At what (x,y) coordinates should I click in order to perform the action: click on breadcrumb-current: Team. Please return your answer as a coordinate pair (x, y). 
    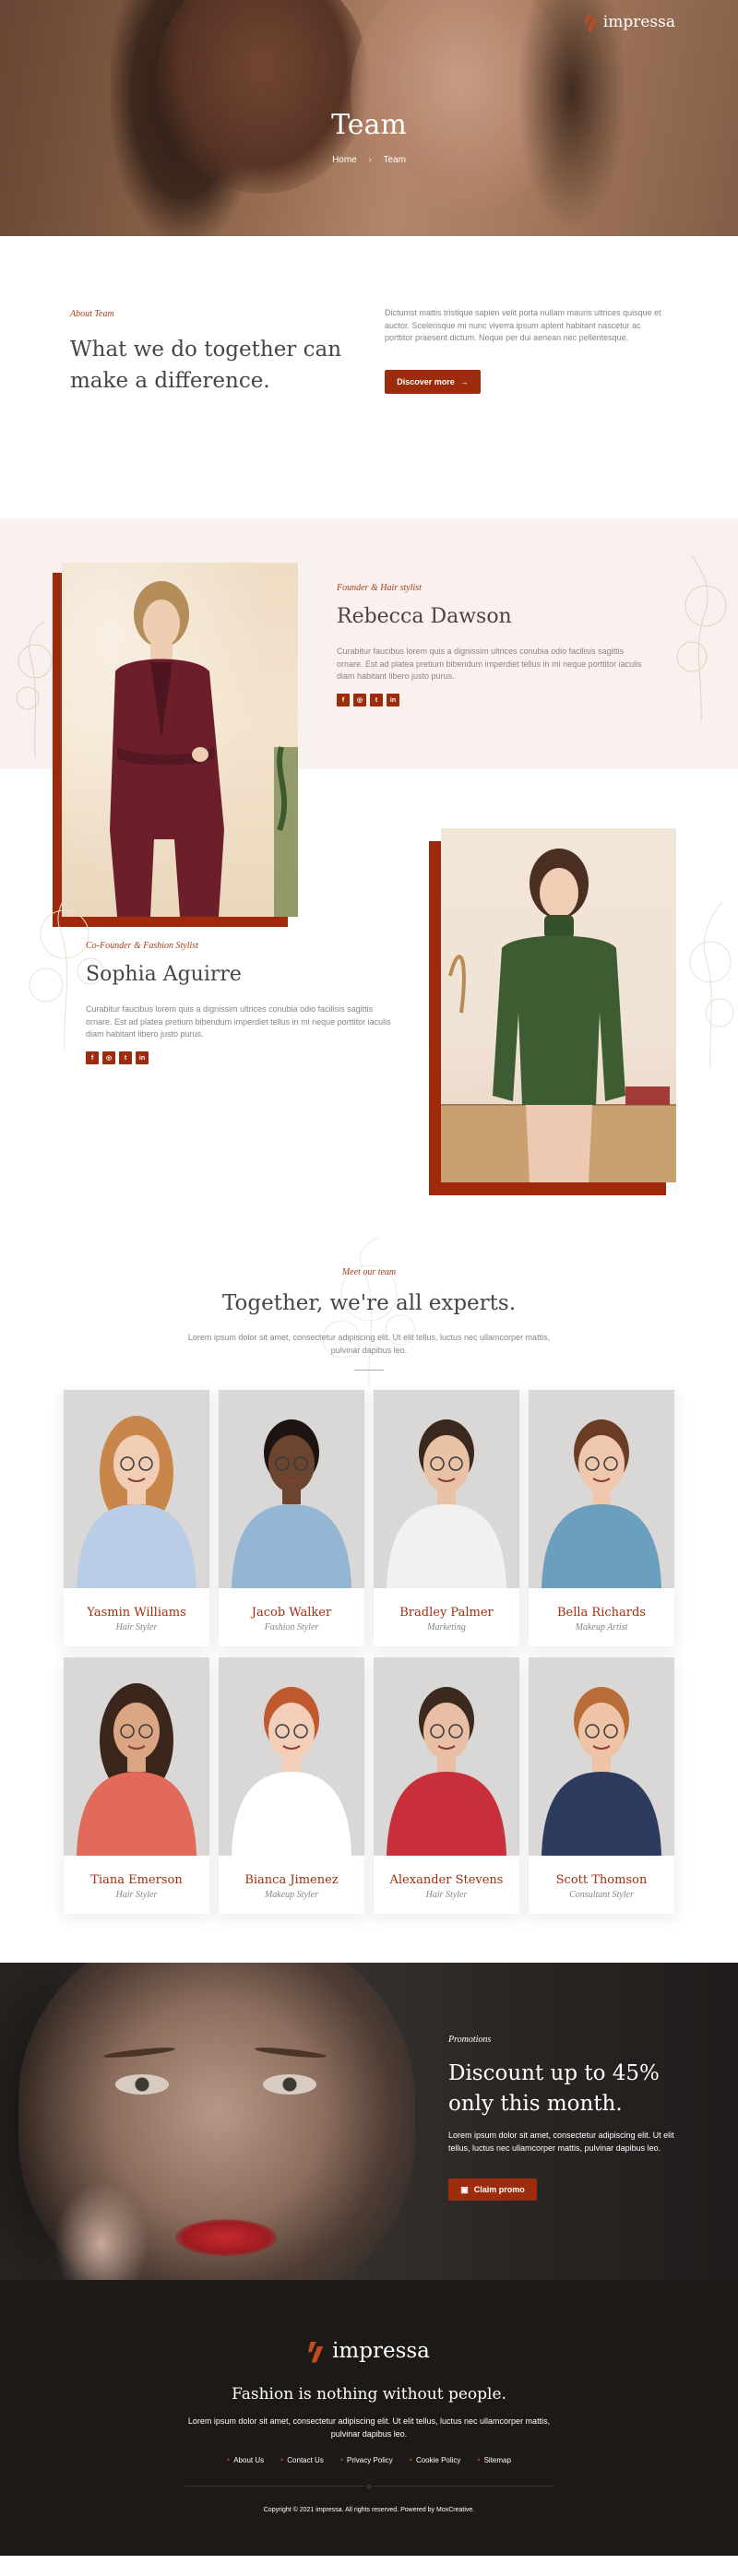
    Looking at the image, I should click on (394, 160).